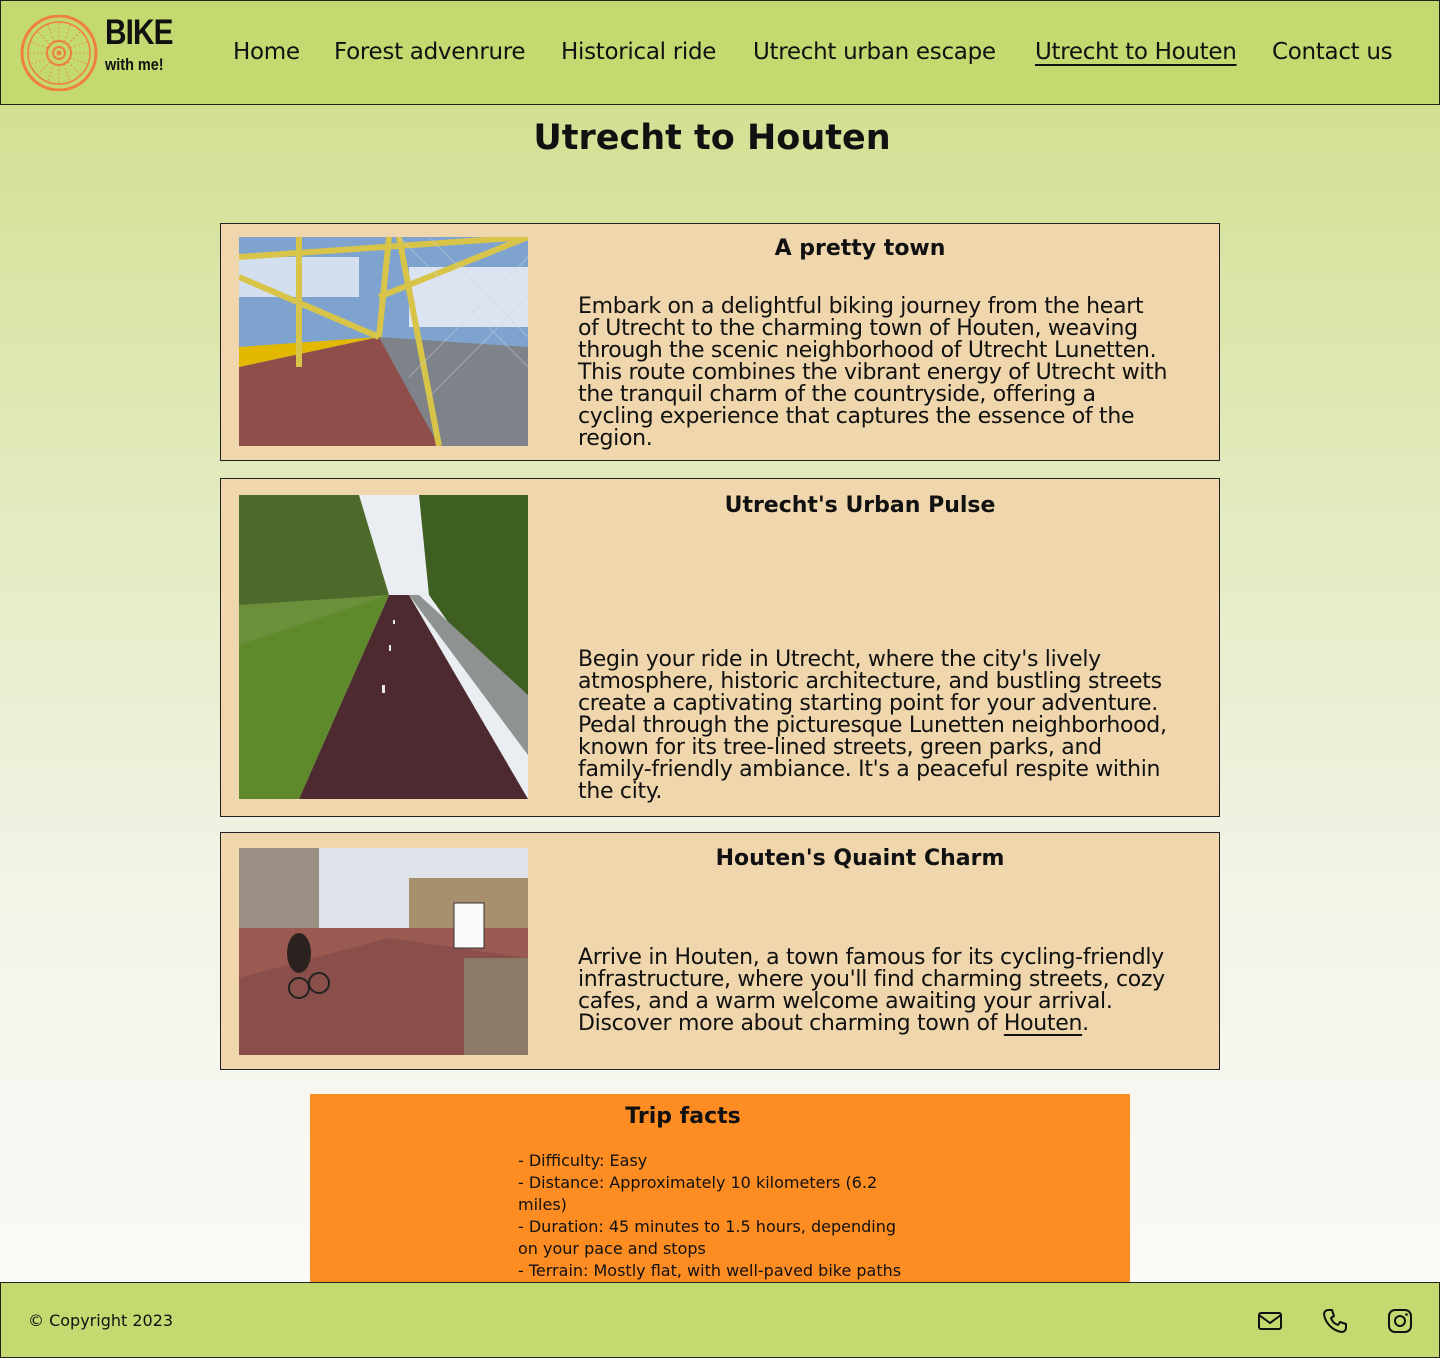  Describe the element at coordinates (383, 951) in the screenshot. I see `houten-street-photo` at that location.